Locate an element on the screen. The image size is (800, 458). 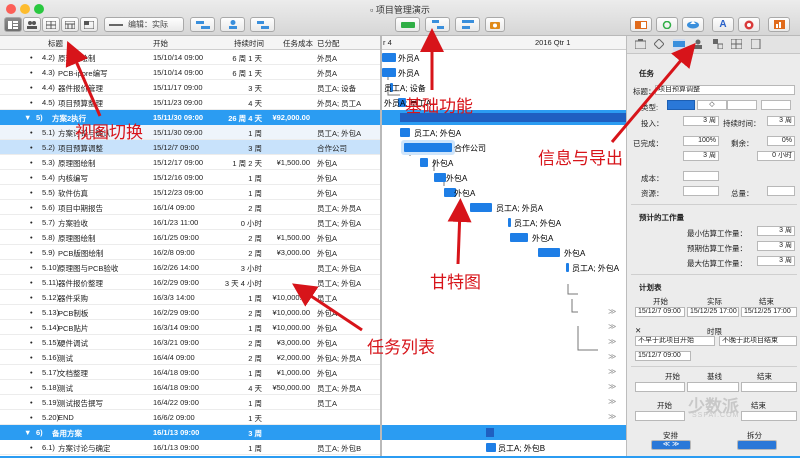
col-header-title: 标题 is located at coordinates (55, 43).